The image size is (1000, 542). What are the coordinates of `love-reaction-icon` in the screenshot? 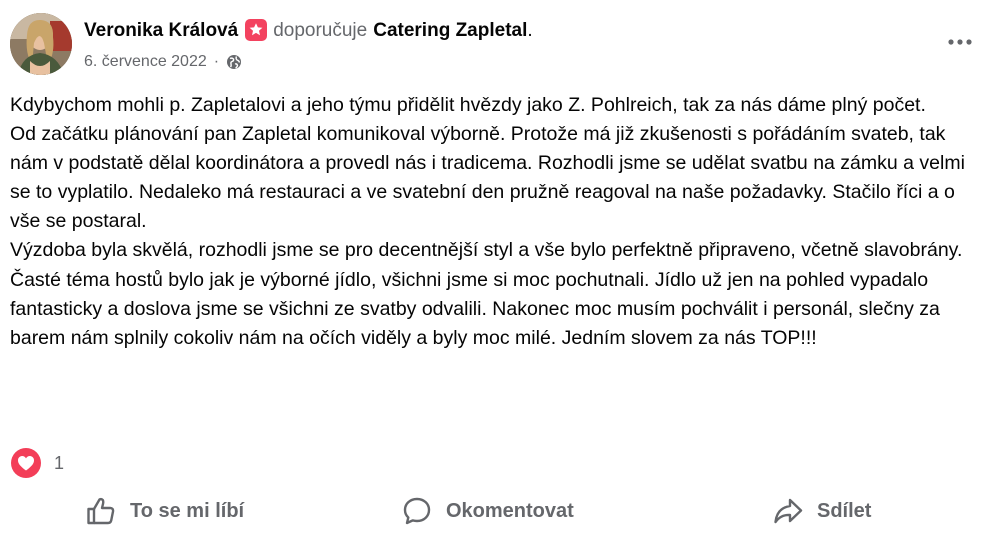 It's located at (26, 463).